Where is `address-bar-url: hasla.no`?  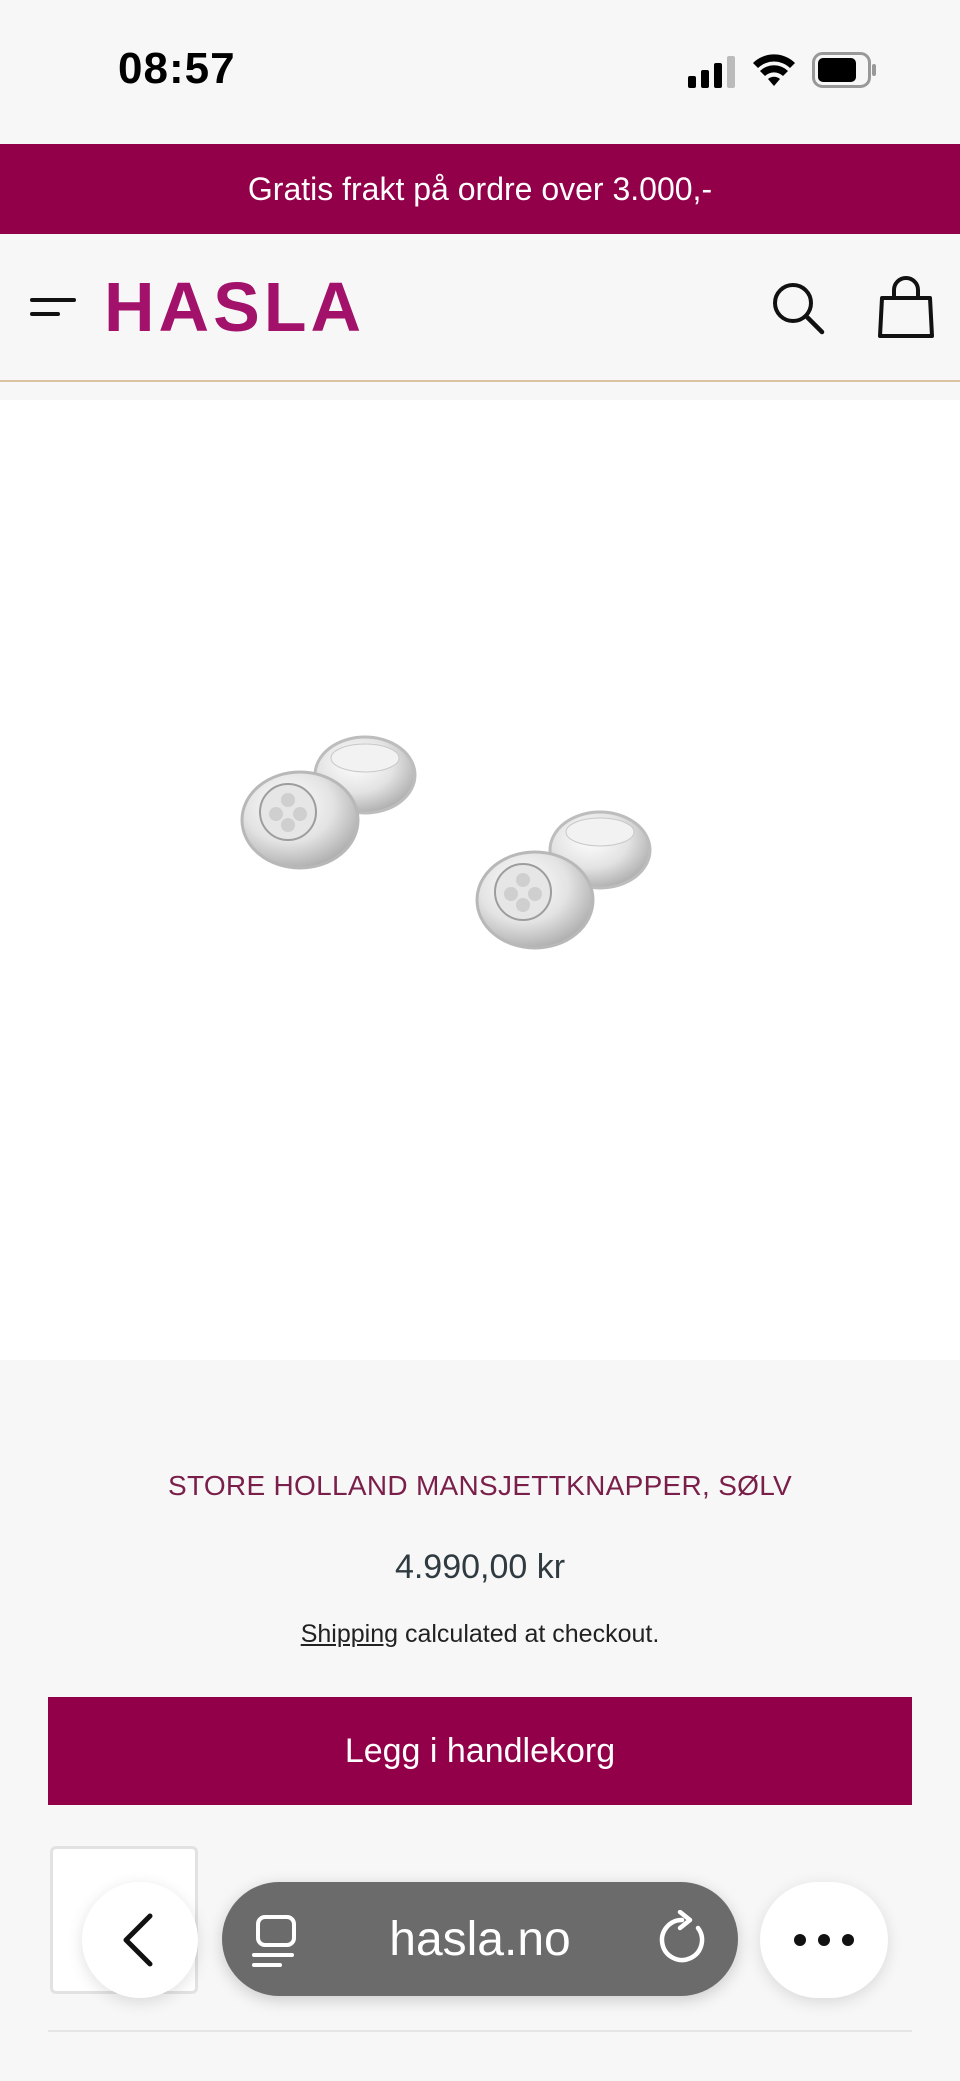
address-bar-url: hasla.no is located at coordinates (480, 1939).